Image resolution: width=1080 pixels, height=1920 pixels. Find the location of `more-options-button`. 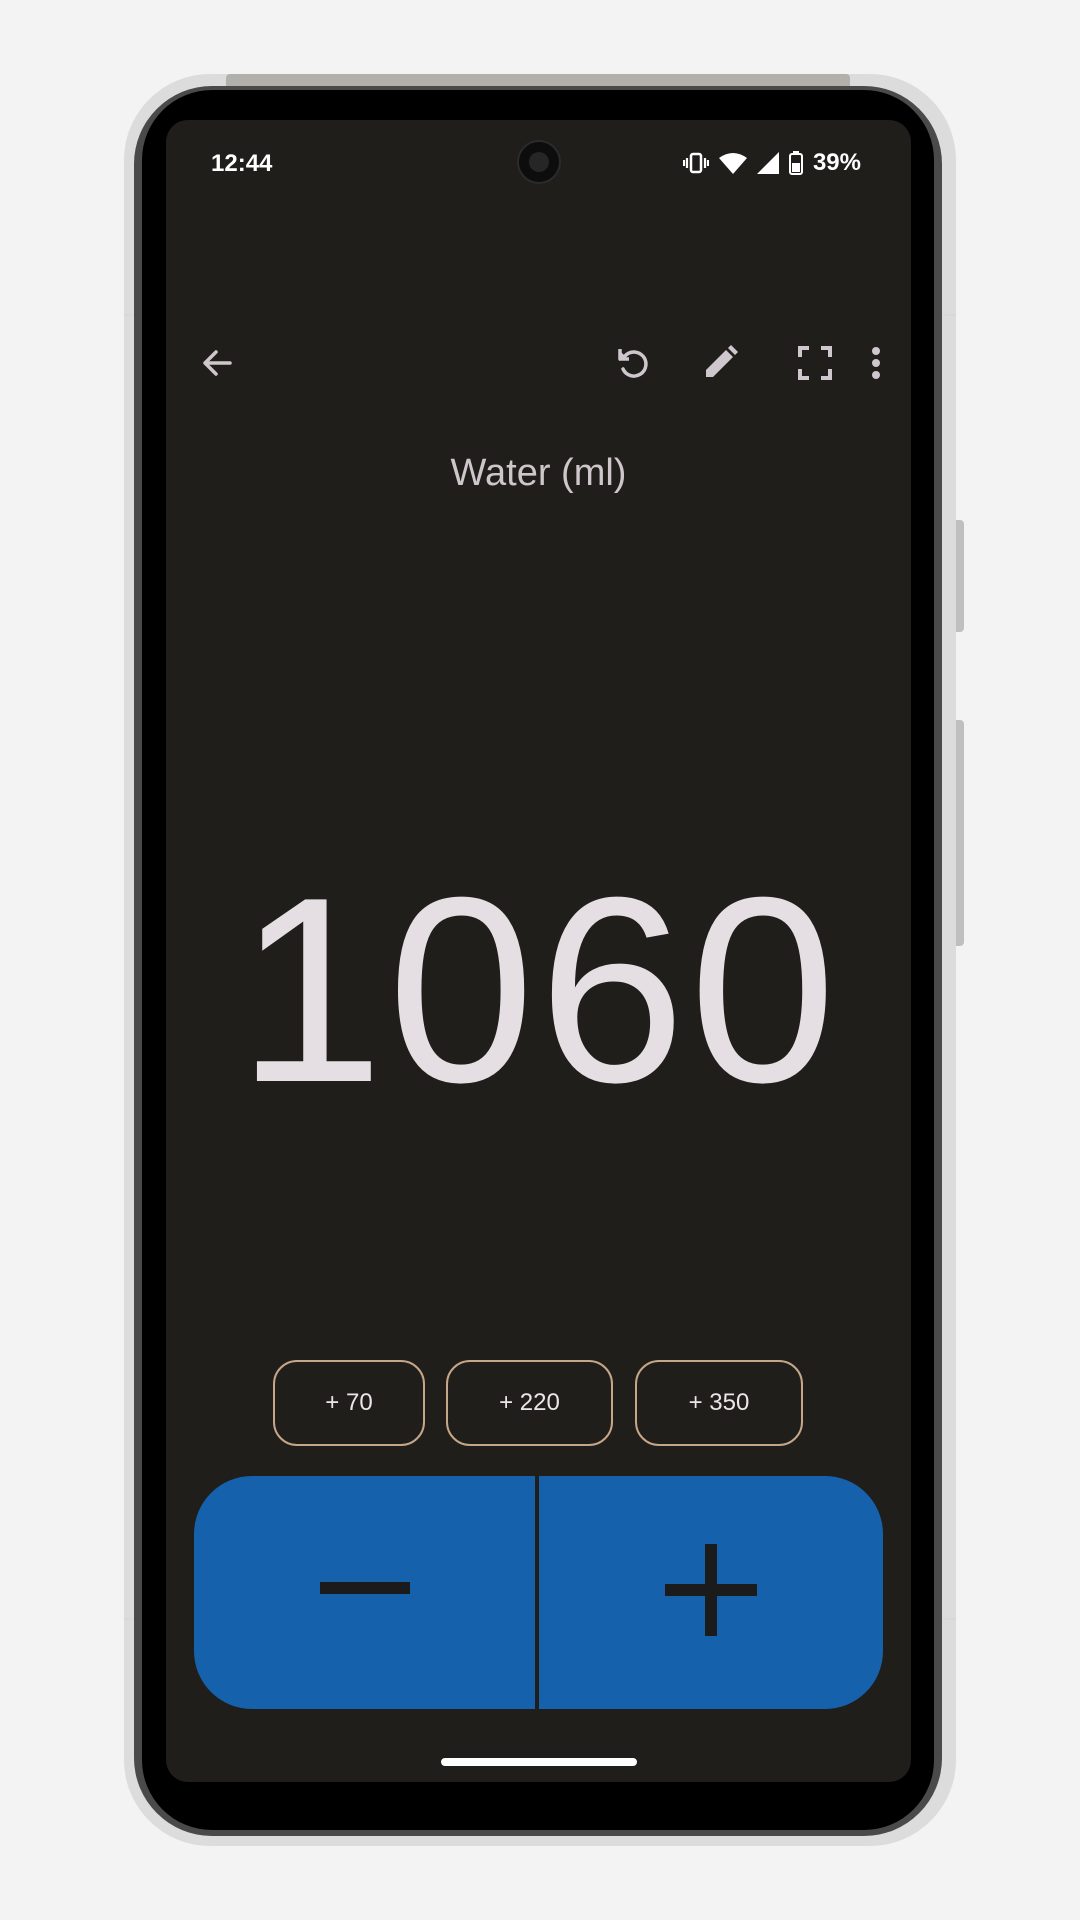

more-options-button is located at coordinates (876, 365).